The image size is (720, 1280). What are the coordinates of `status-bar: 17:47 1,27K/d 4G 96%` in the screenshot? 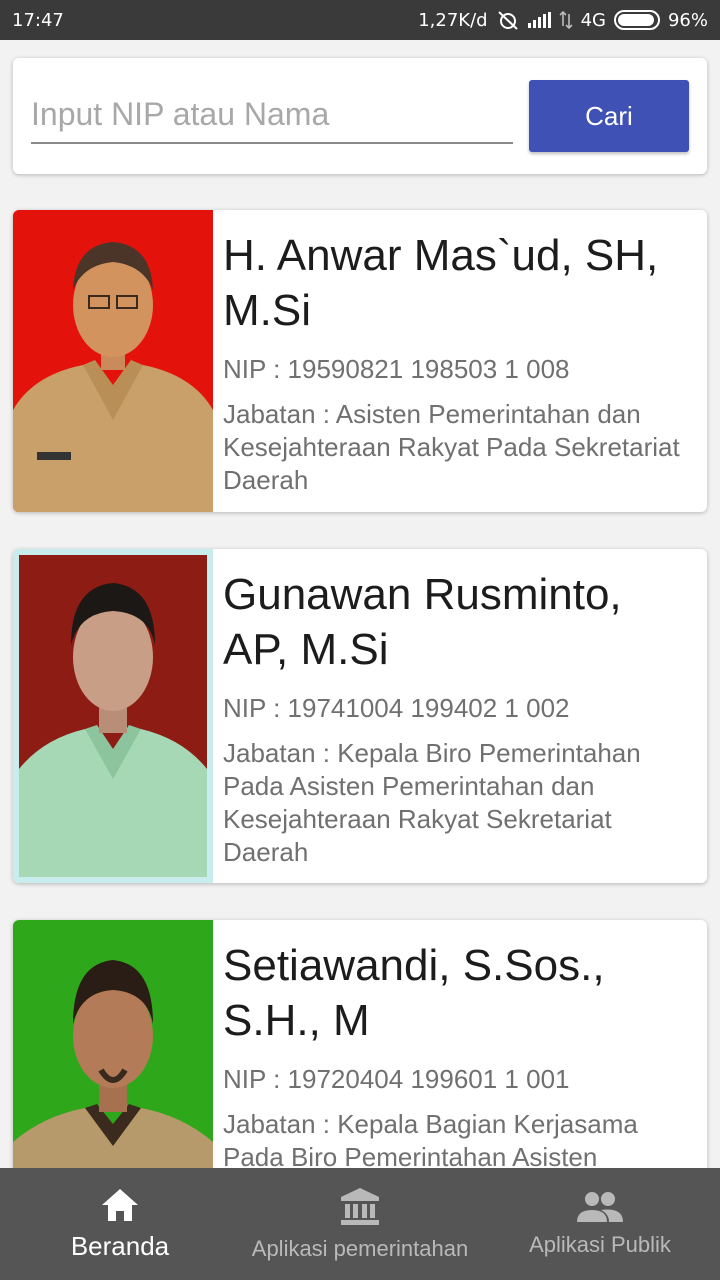 It's located at (360, 20).